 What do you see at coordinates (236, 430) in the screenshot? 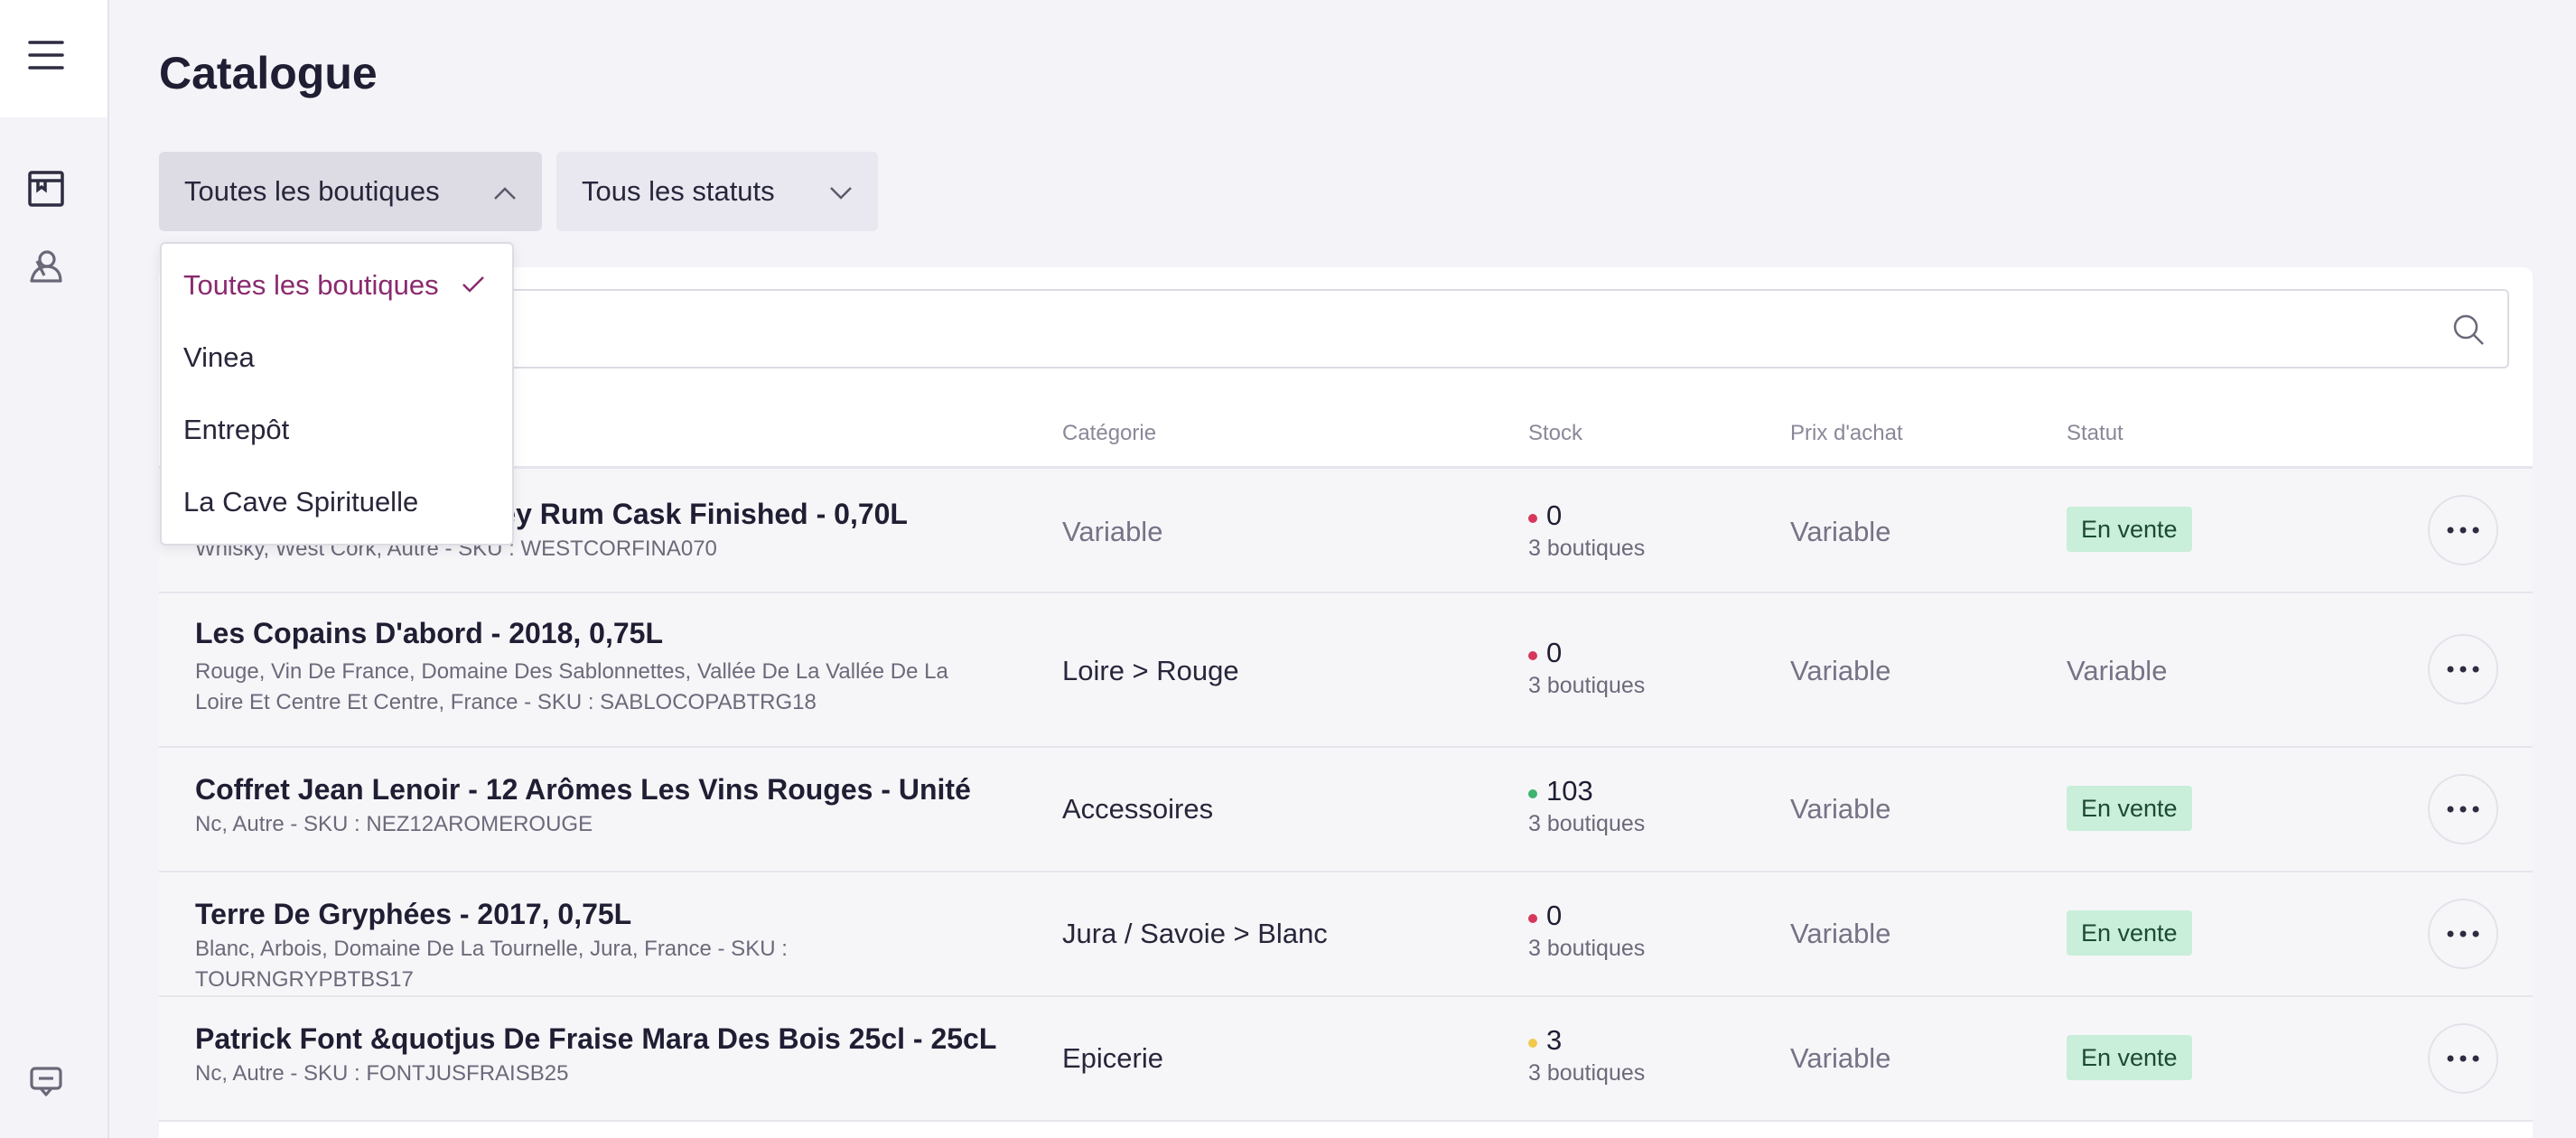
I see `dropdown-option-entrepot: Entrepôt` at bounding box center [236, 430].